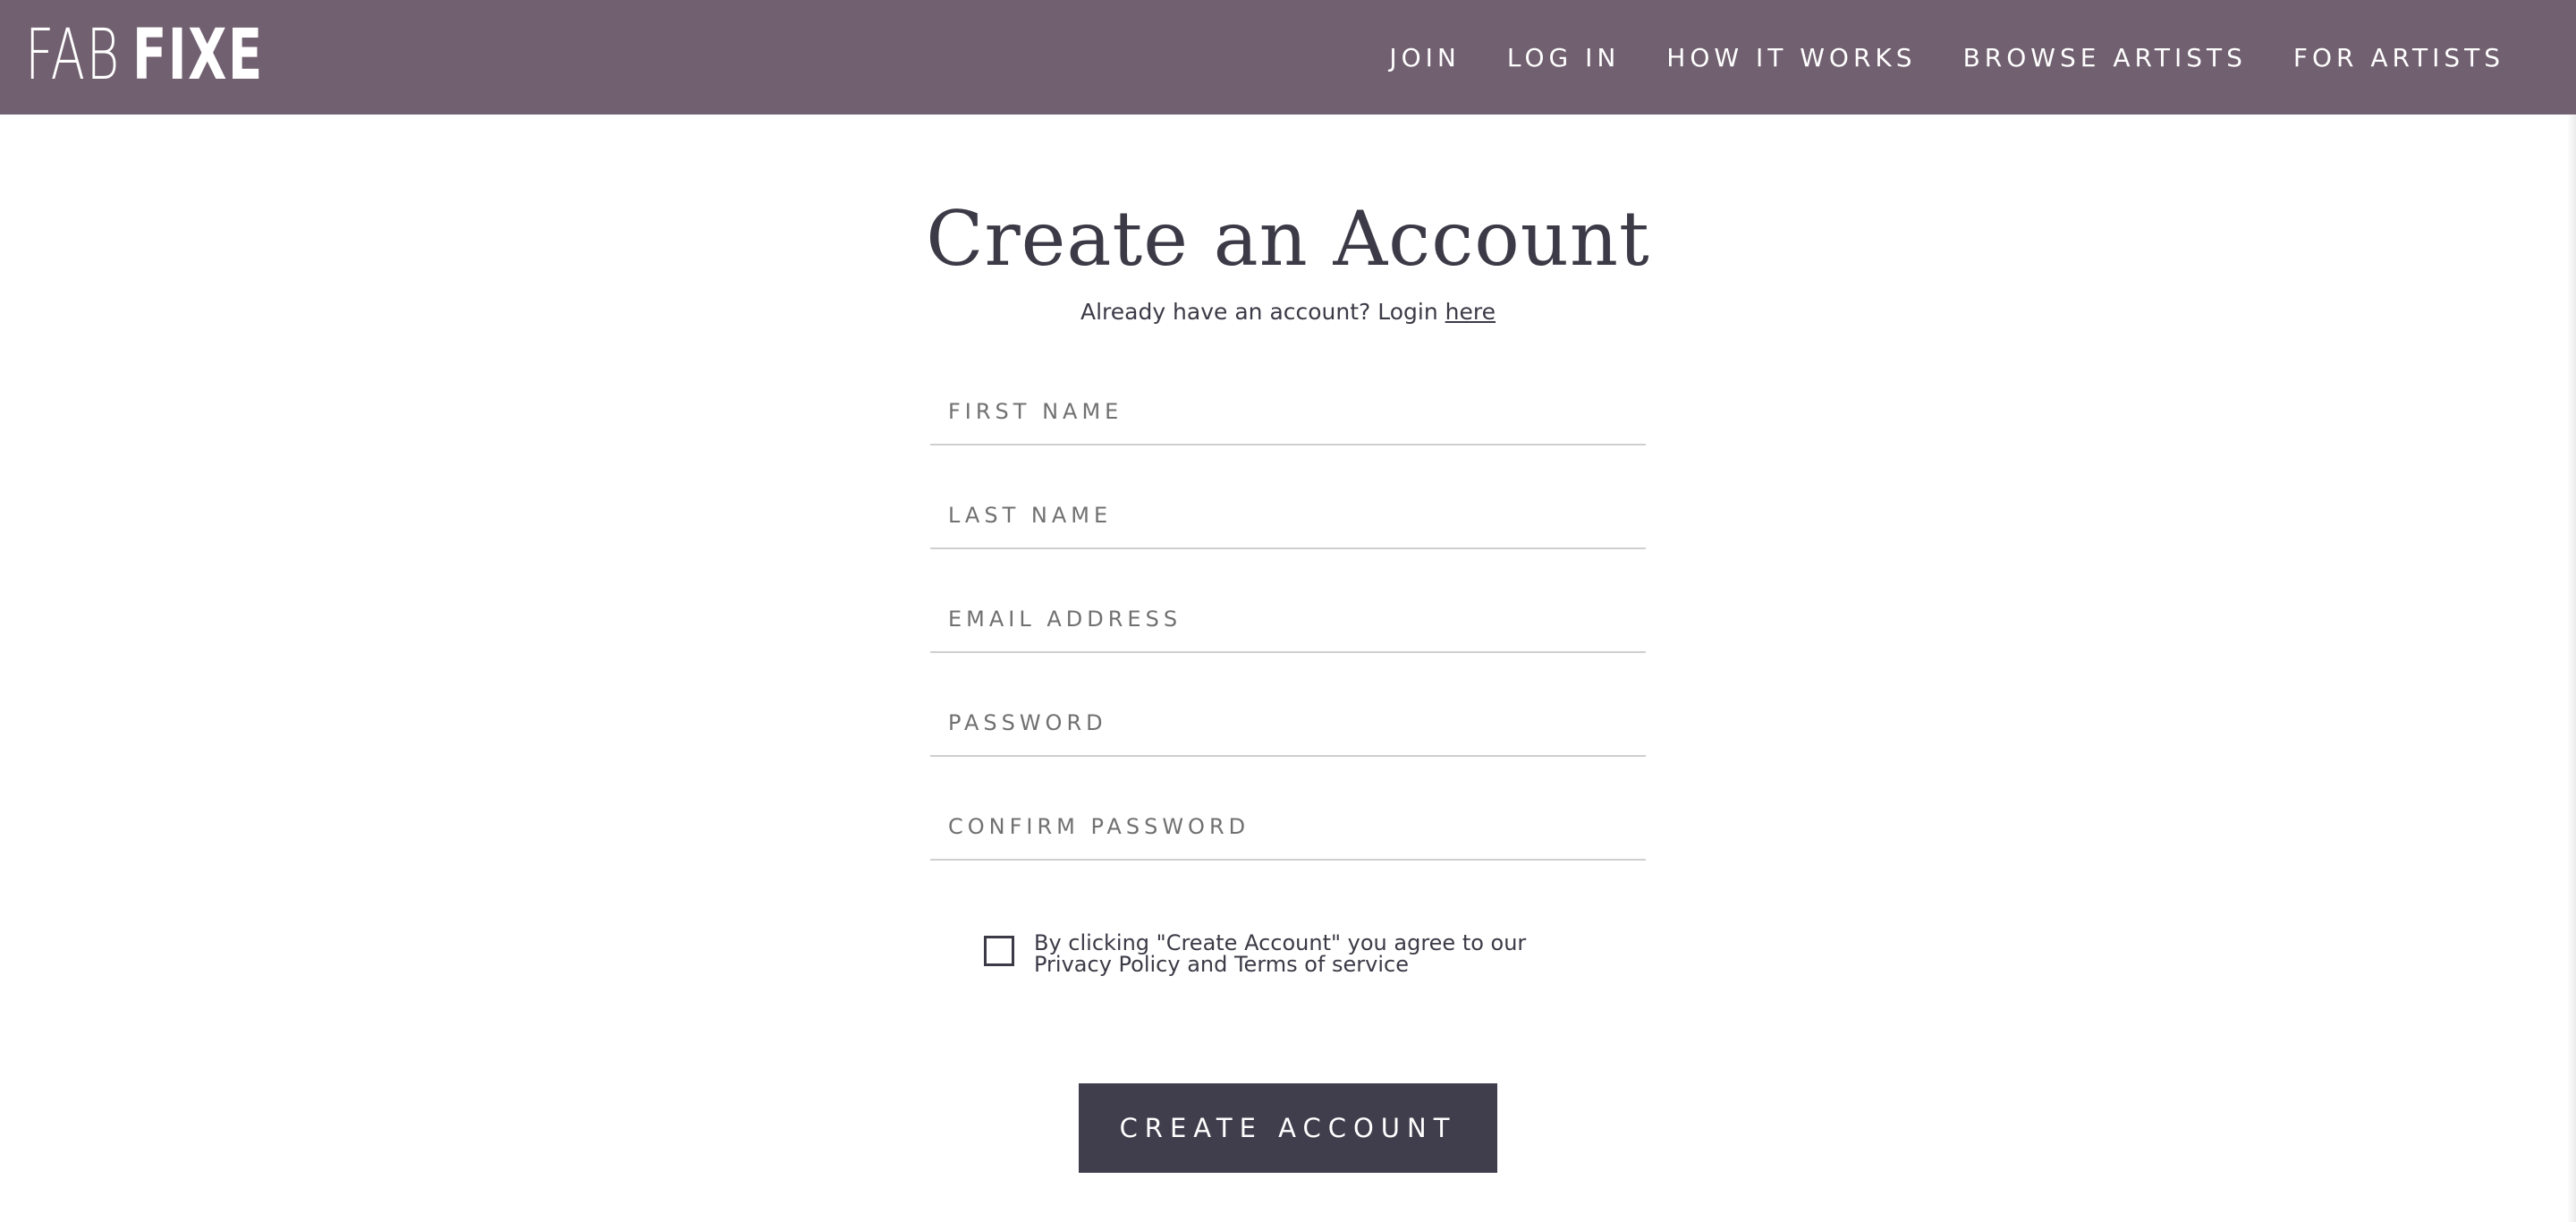 Image resolution: width=2576 pixels, height=1222 pixels. I want to click on page-edge-shadow, so click(2571, 668).